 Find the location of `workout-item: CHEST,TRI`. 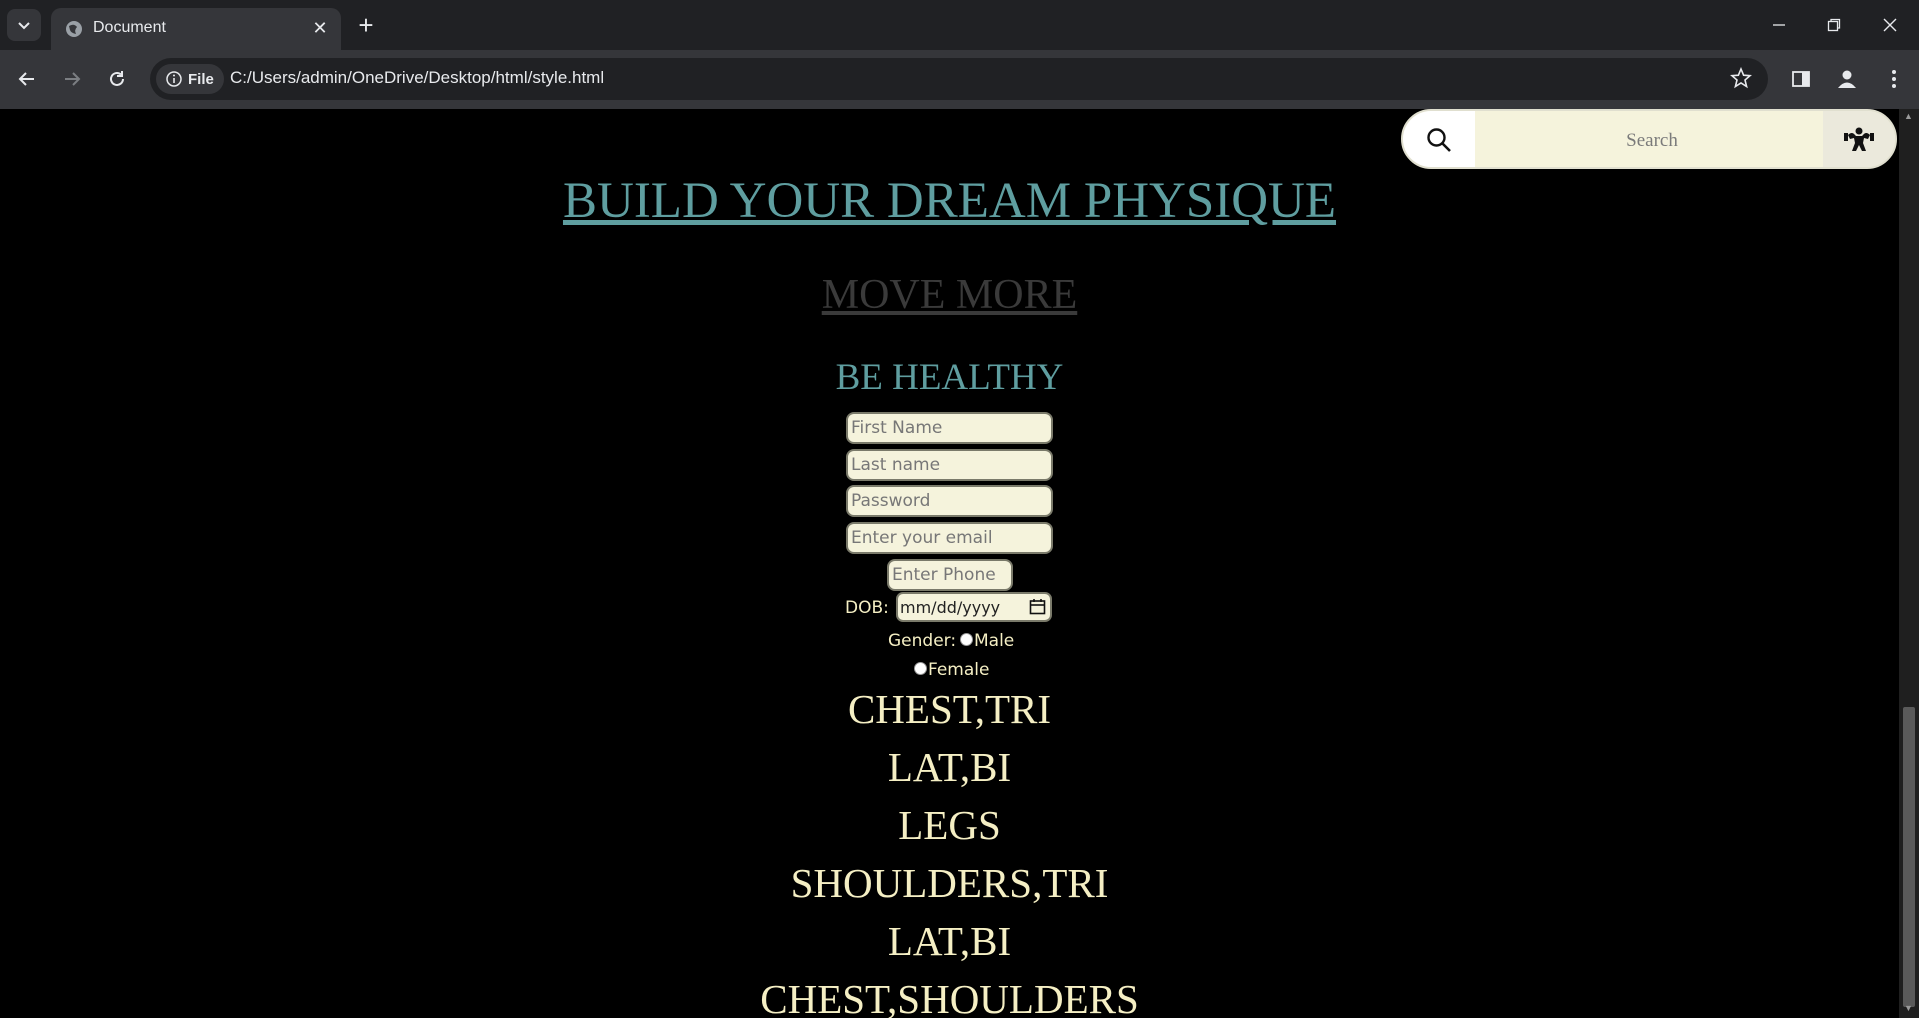

workout-item: CHEST,TRI is located at coordinates (949, 709).